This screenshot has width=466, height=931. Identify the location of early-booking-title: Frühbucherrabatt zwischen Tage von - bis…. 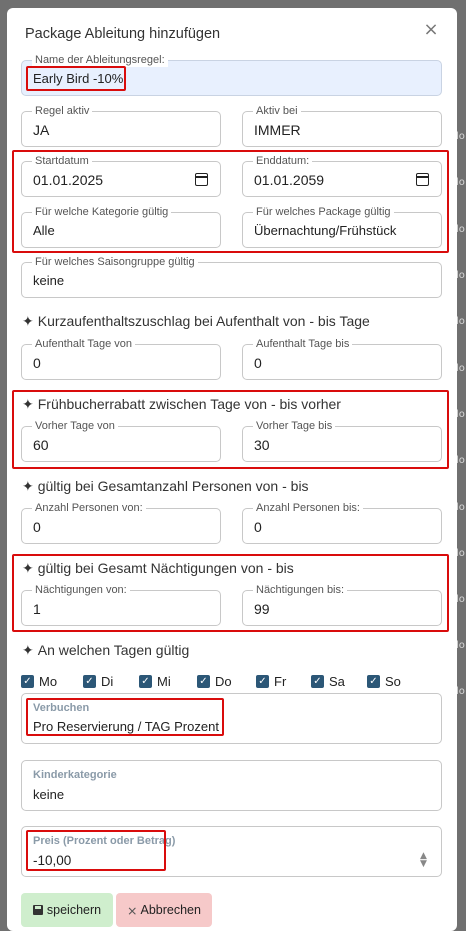
(189, 404).